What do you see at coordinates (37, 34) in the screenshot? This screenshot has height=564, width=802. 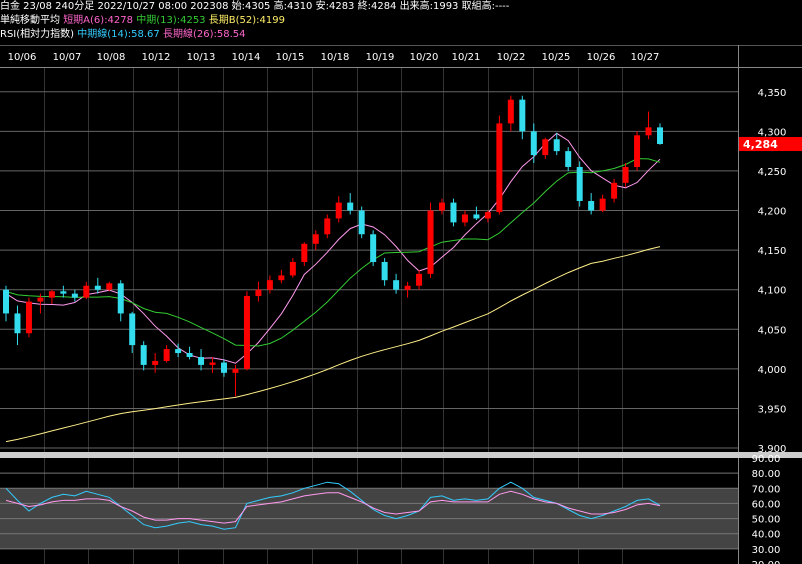 I see `rsi-legend-title: RSI(相対力指数)` at bounding box center [37, 34].